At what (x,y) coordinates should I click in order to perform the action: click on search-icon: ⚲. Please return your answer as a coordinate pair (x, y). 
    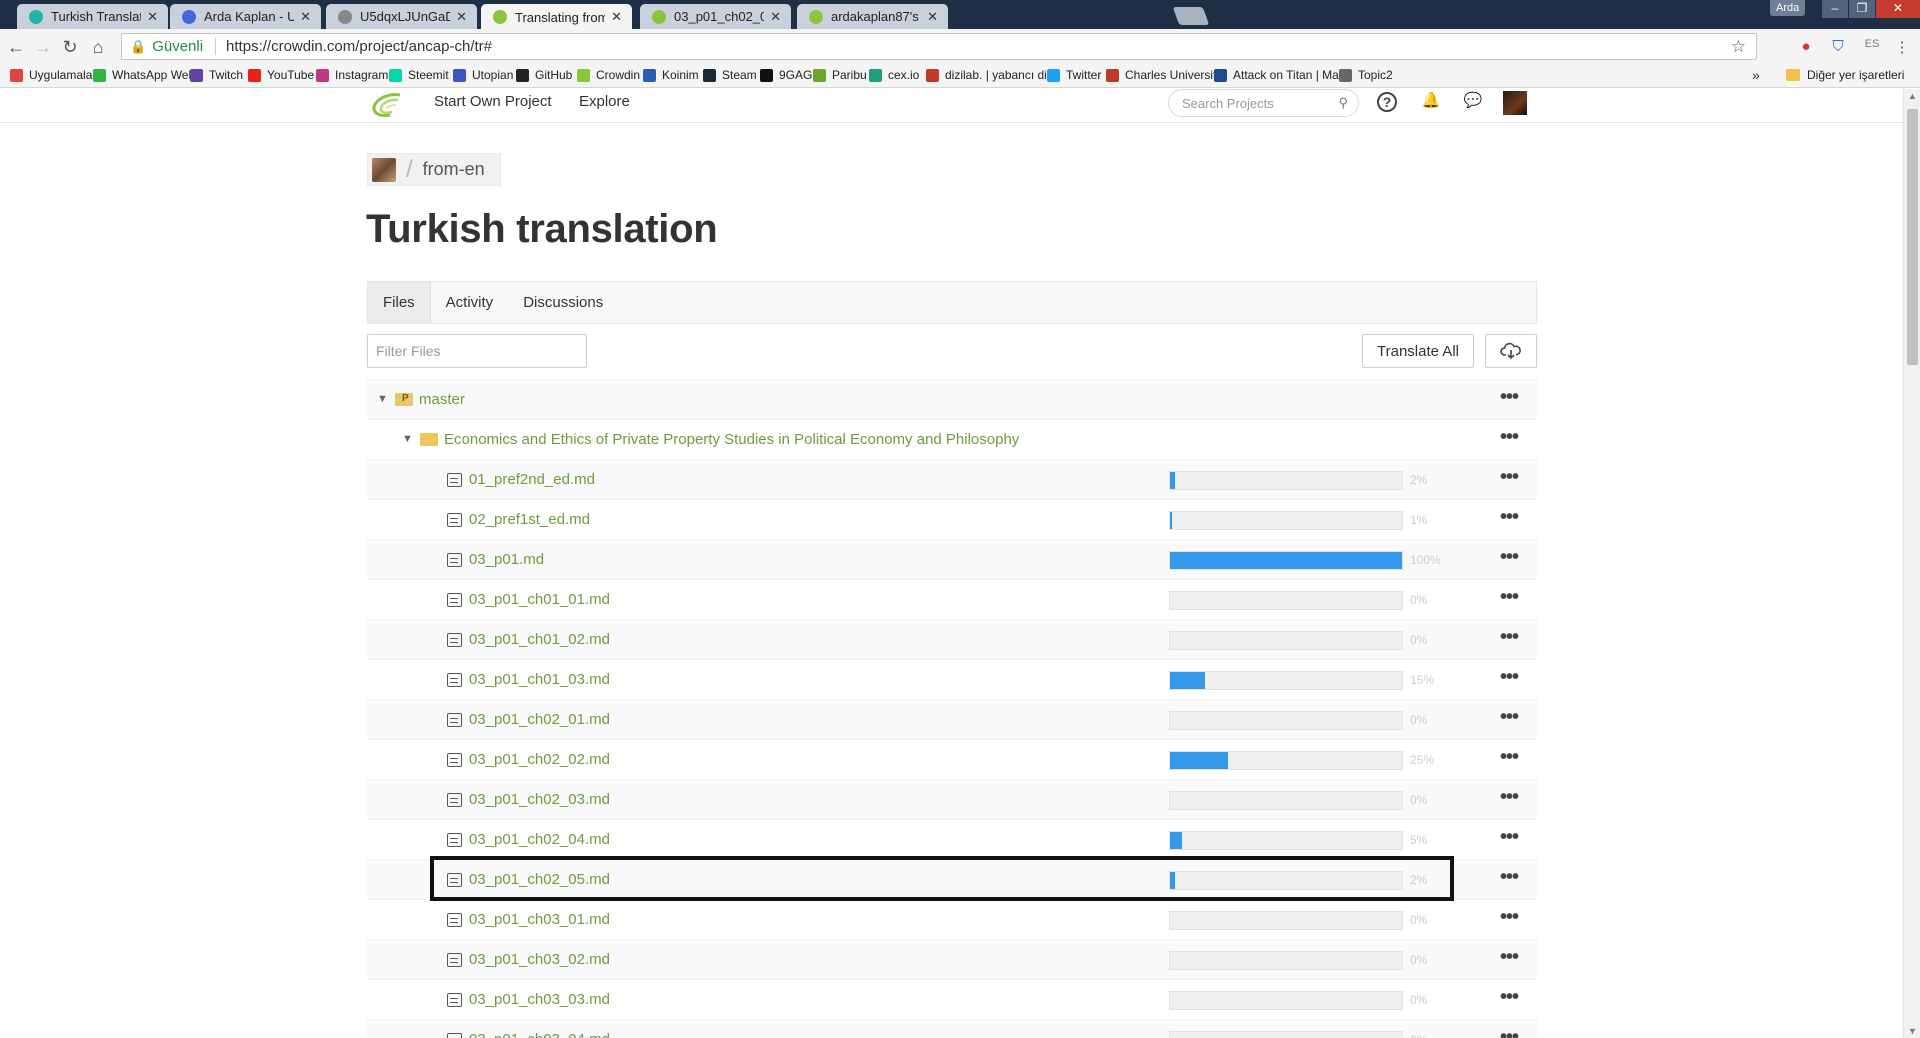
    Looking at the image, I should click on (1343, 103).